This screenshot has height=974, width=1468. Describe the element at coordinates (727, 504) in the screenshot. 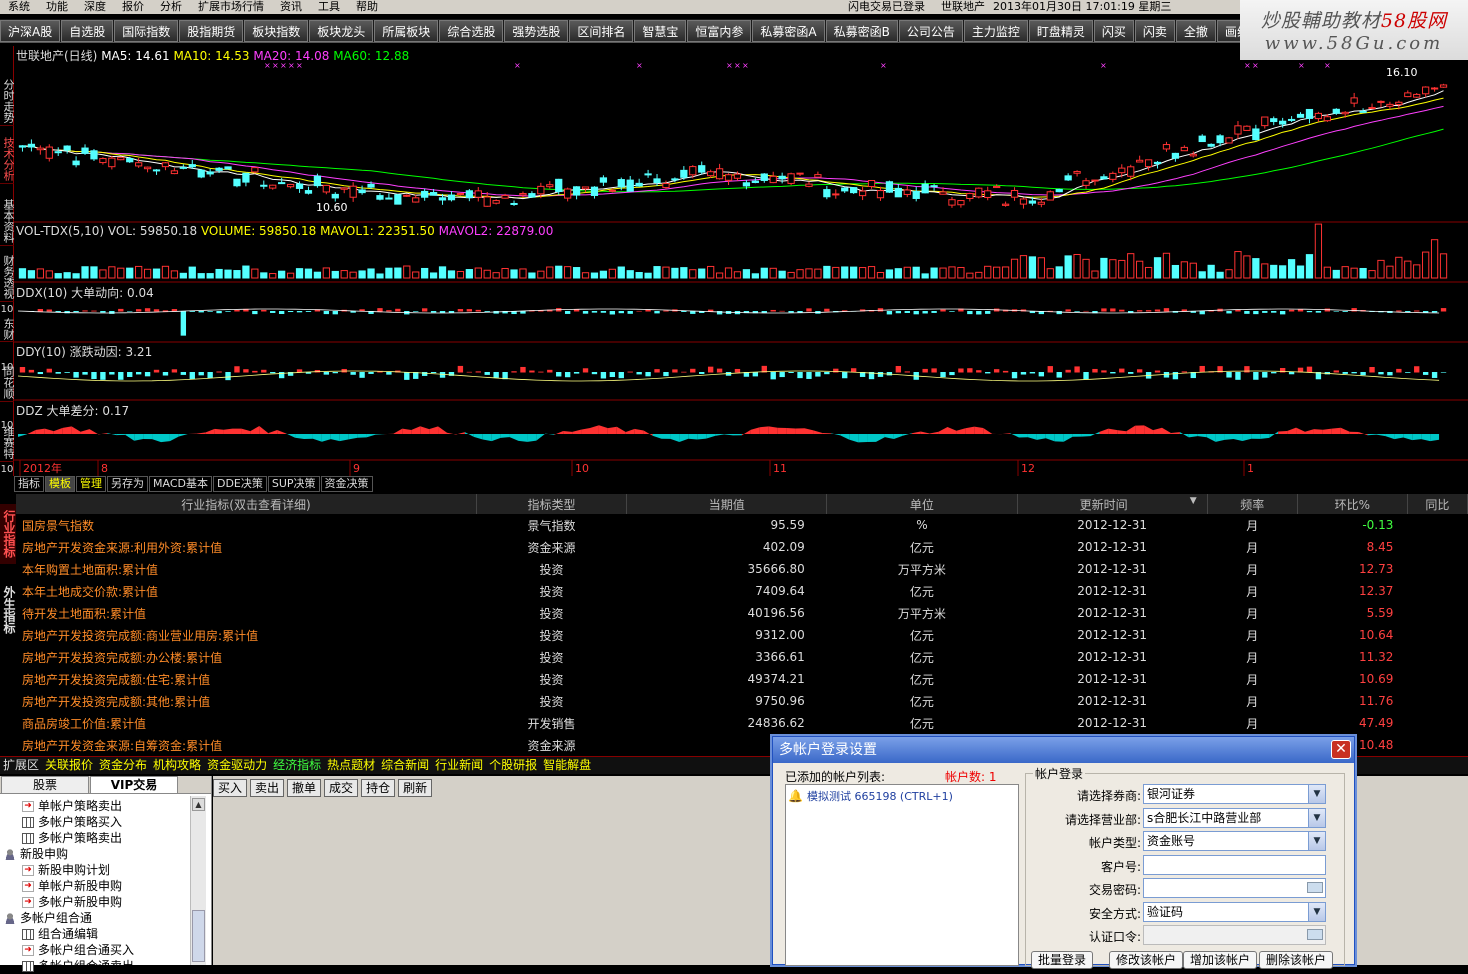

I see `column-header-2: 当期值` at that location.